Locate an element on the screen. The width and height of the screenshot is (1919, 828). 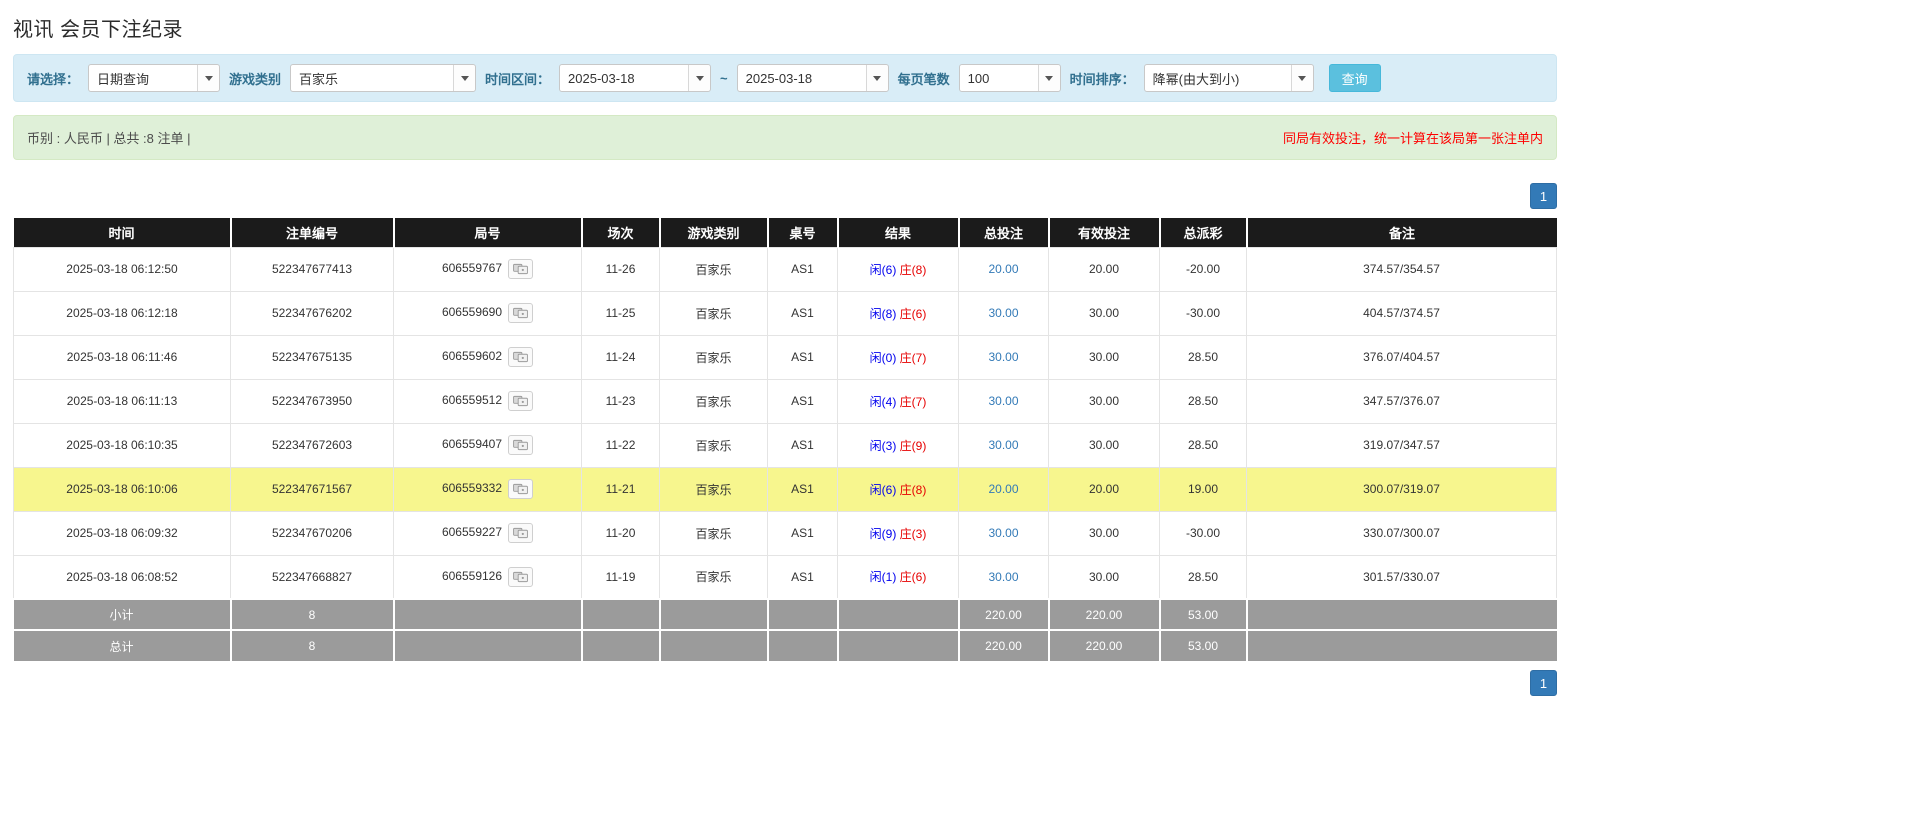
search-button: 查询 is located at coordinates (1354, 78).